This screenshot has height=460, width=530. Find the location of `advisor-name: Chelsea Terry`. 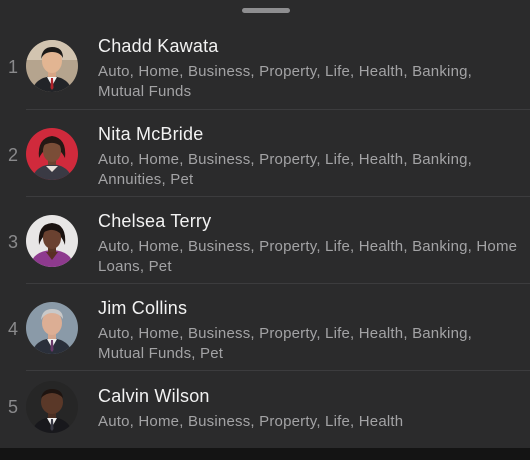

advisor-name: Chelsea Terry is located at coordinates (155, 221).